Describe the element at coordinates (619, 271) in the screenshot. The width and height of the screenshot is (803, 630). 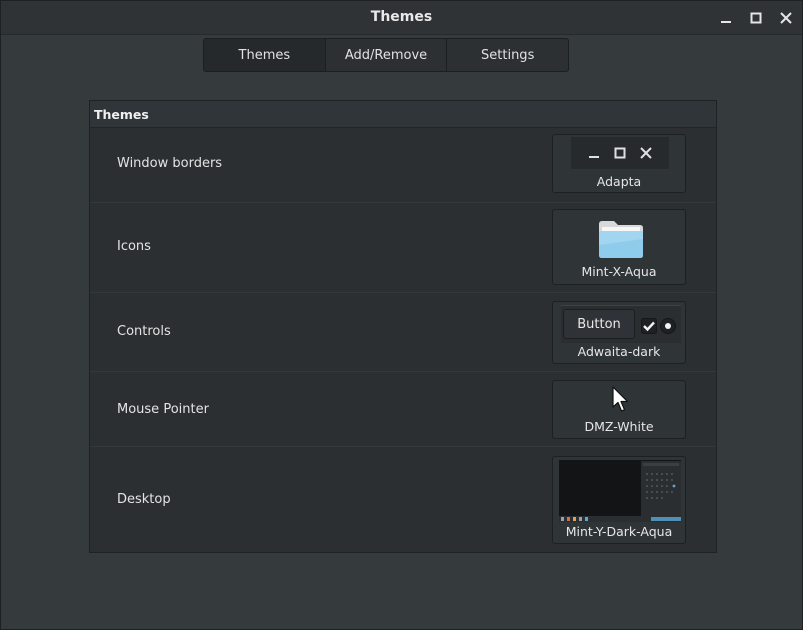
I see `chooser-value: Mint-X-Aqua` at that location.